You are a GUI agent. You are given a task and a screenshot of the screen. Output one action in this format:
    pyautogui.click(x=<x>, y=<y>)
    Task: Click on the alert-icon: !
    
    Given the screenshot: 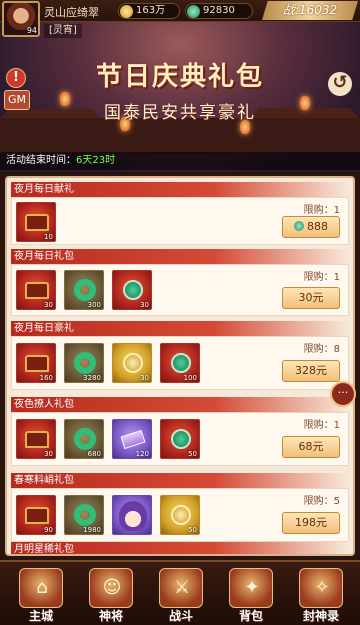 What is the action you would take?
    pyautogui.click(x=16, y=78)
    